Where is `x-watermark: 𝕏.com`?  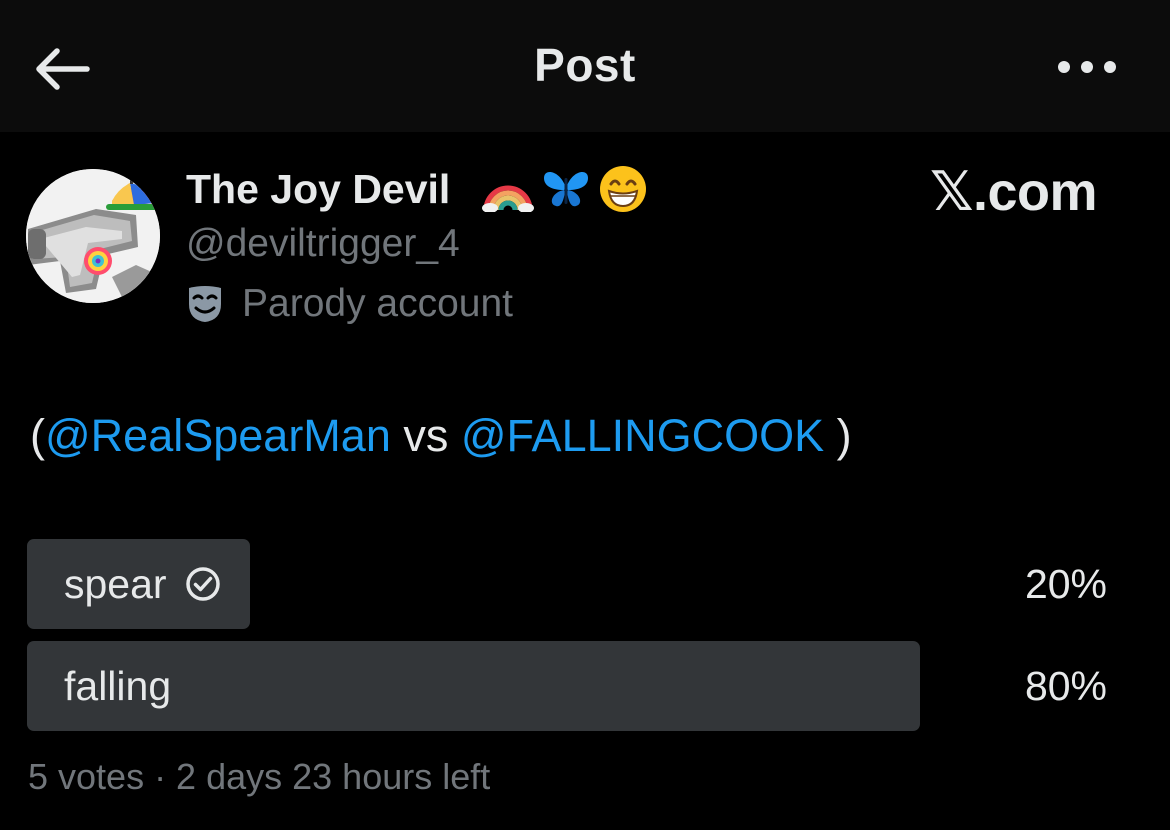
x-watermark: 𝕏.com is located at coordinates (1014, 192).